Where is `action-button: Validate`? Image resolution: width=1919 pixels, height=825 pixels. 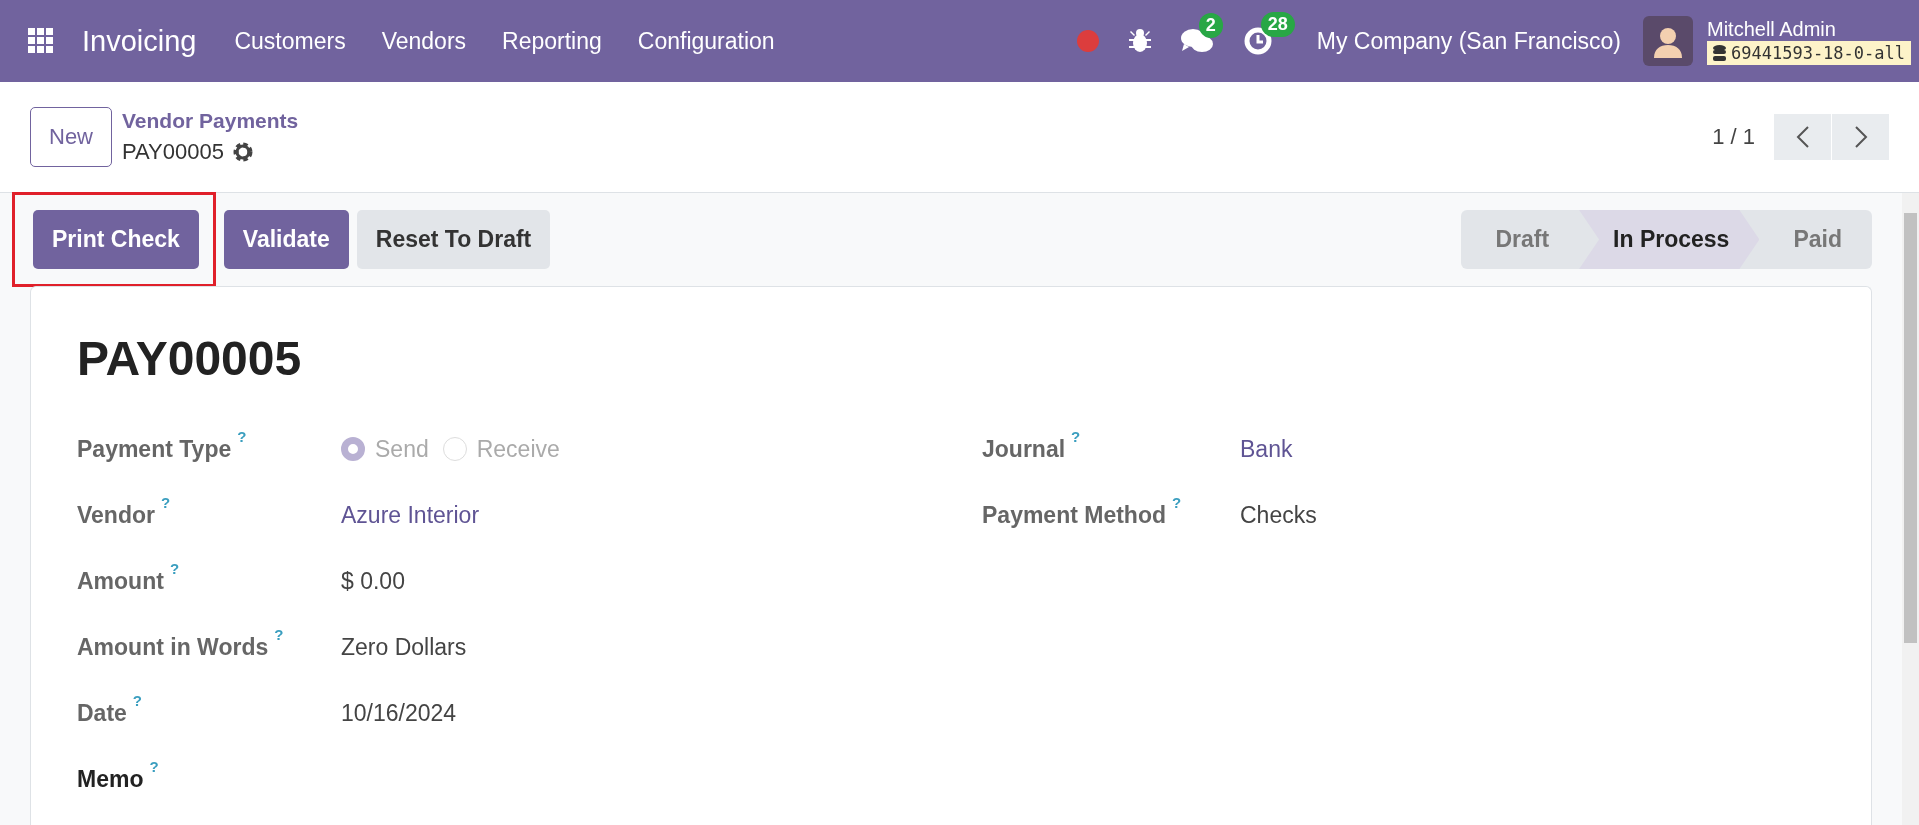 action-button: Validate is located at coordinates (286, 239).